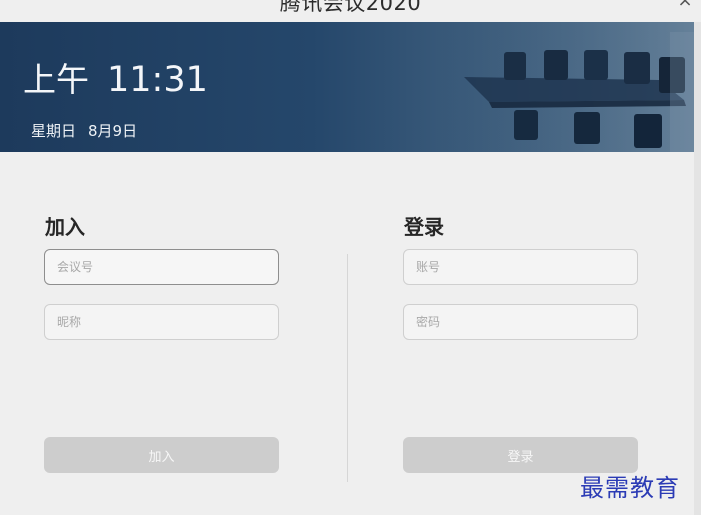  What do you see at coordinates (424, 227) in the screenshot?
I see `login-heading: 登录` at bounding box center [424, 227].